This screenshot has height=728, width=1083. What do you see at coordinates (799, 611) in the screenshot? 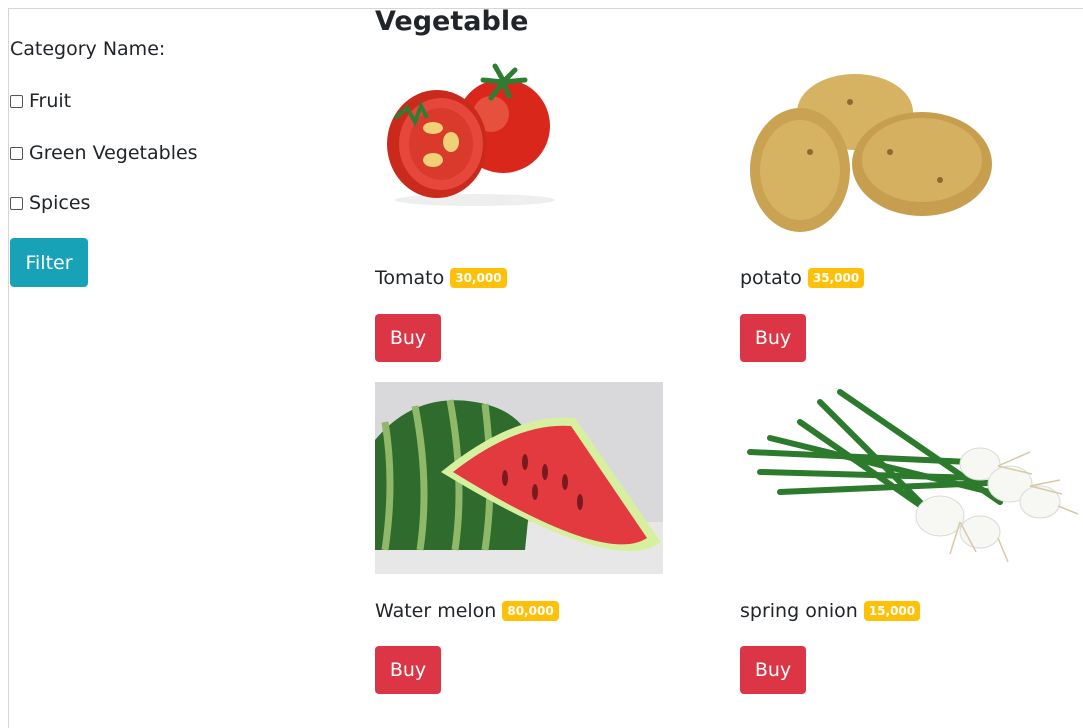
I see `product-name: spring onion` at bounding box center [799, 611].